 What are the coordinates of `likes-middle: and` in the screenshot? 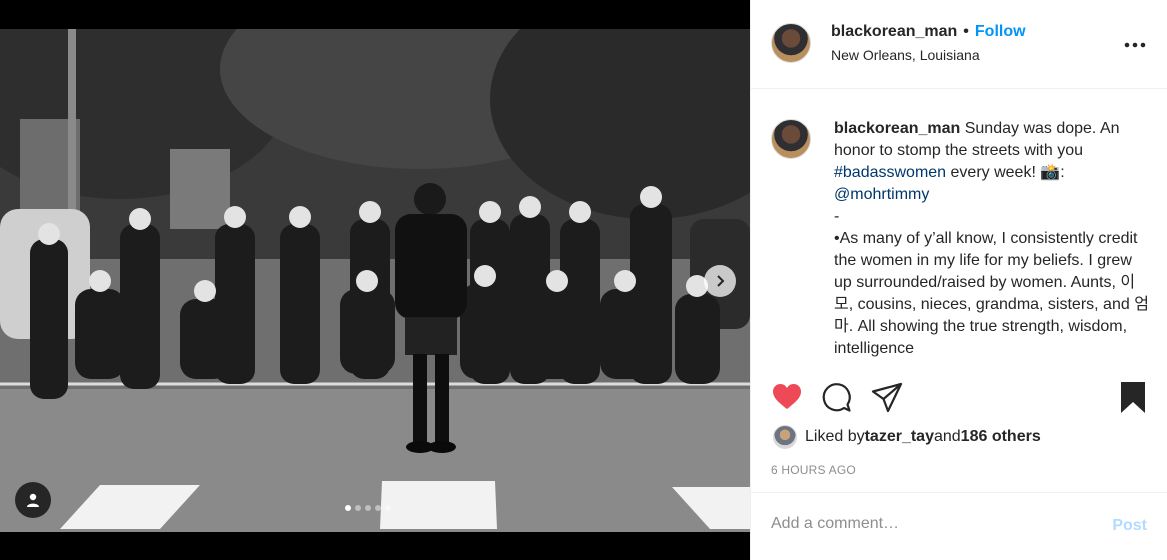 It's located at (947, 436).